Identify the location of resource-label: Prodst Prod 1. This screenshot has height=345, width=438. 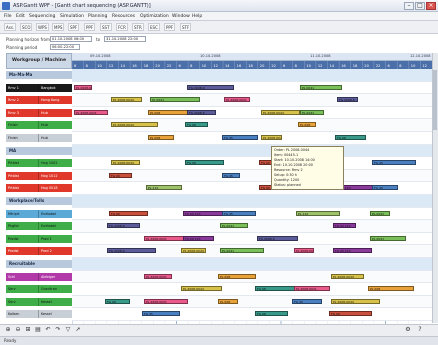
(39, 238).